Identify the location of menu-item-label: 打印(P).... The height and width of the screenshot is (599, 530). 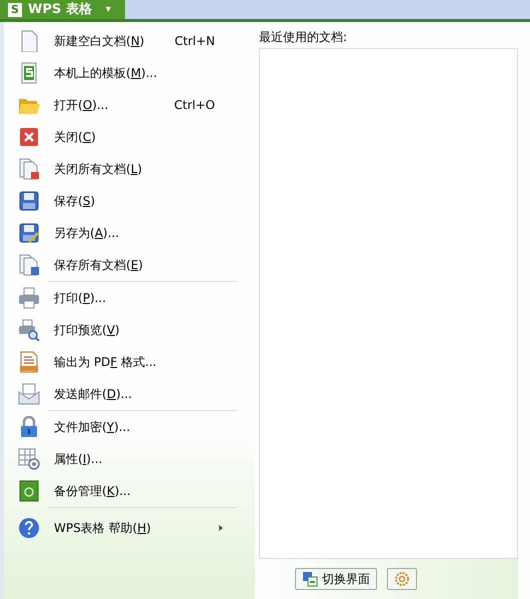
(80, 298).